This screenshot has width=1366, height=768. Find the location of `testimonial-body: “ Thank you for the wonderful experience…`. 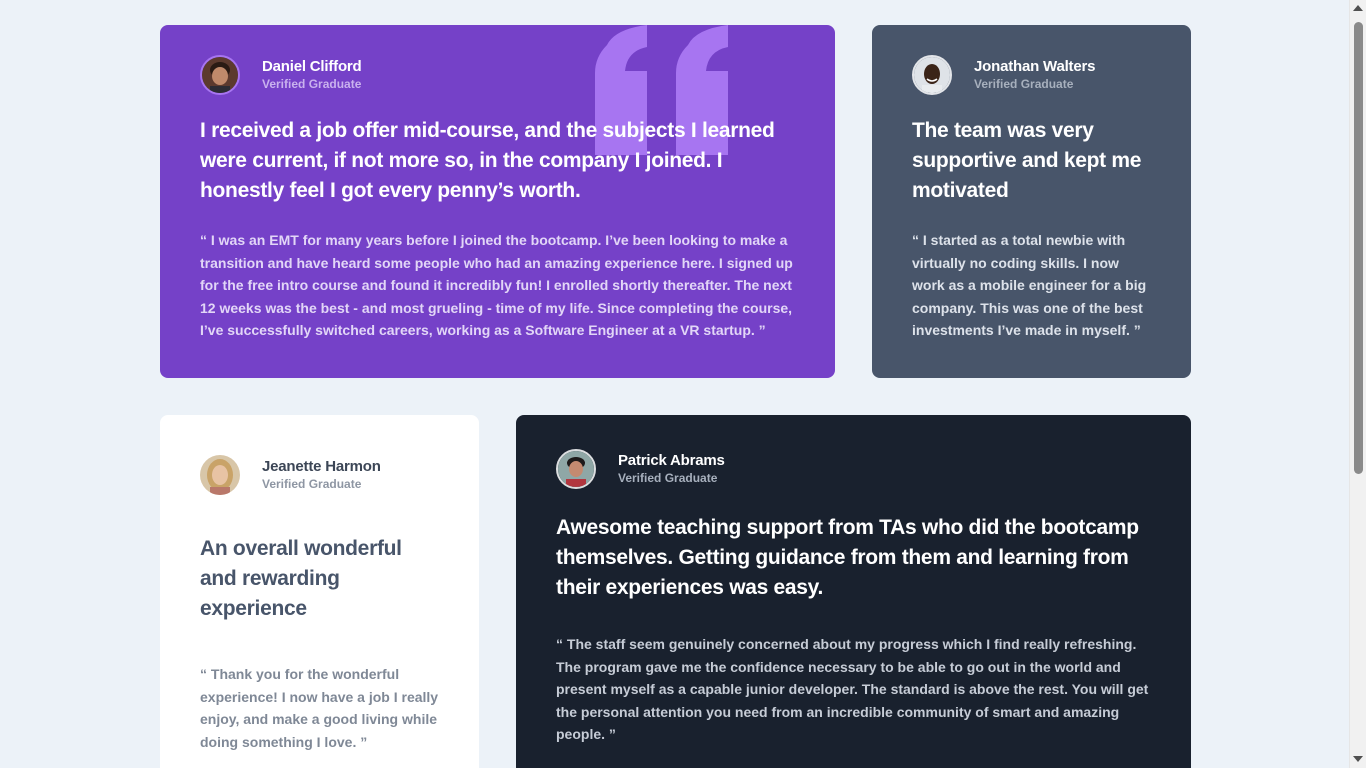

testimonial-body: “ Thank you for the wonderful experience… is located at coordinates (319, 708).